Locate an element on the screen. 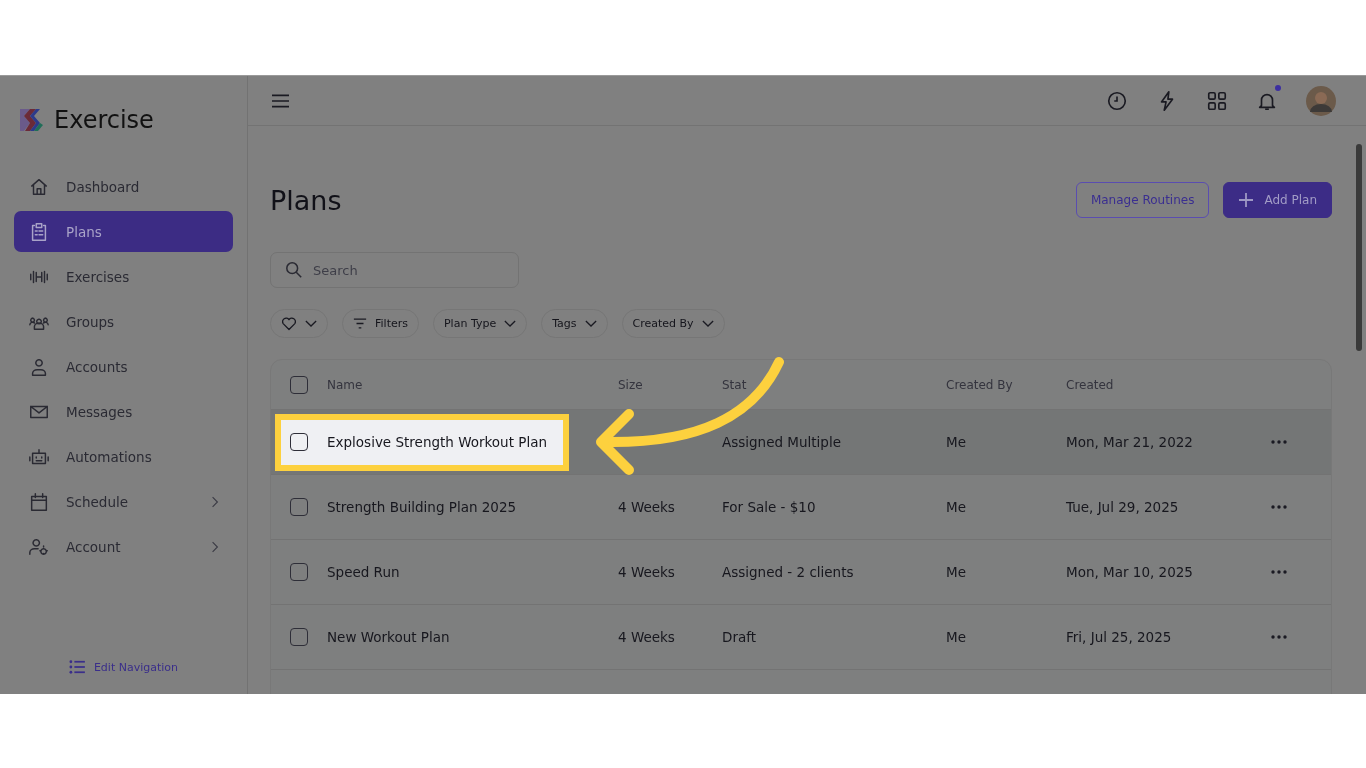  column-header: Name is located at coordinates (345, 384).